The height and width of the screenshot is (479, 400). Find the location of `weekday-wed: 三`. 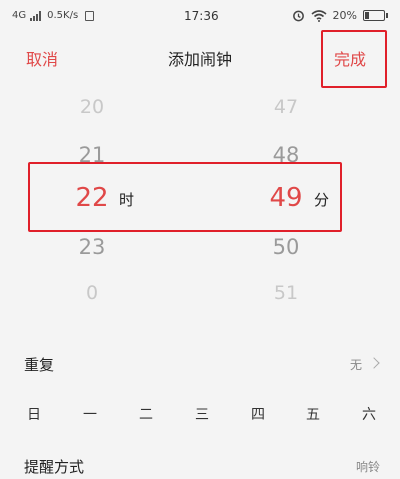

weekday-wed: 三 is located at coordinates (202, 414).